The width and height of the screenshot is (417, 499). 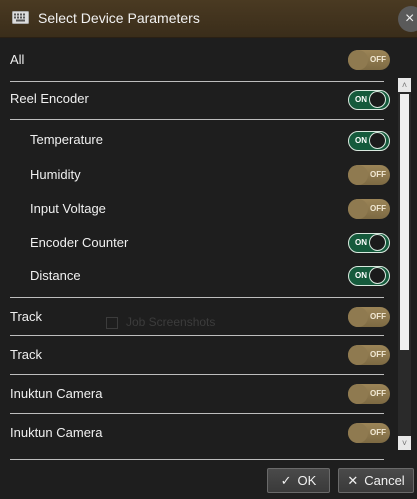 I want to click on row-all: All OFF, so click(x=198, y=60).